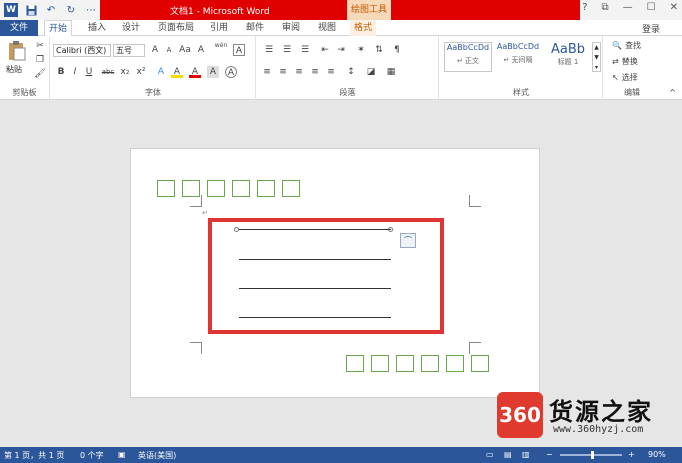 Image resolution: width=682 pixels, height=463 pixels. What do you see at coordinates (408, 240) in the screenshot?
I see `layout-options-icon: ⌒` at bounding box center [408, 240].